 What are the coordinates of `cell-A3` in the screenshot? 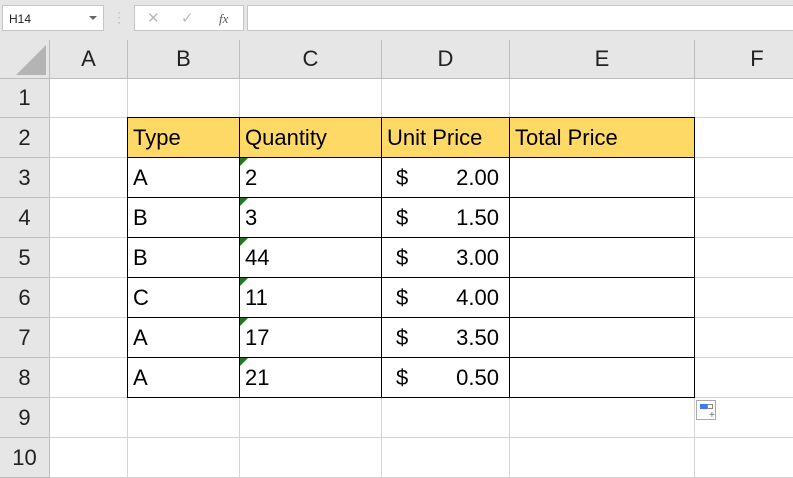 It's located at (89, 178).